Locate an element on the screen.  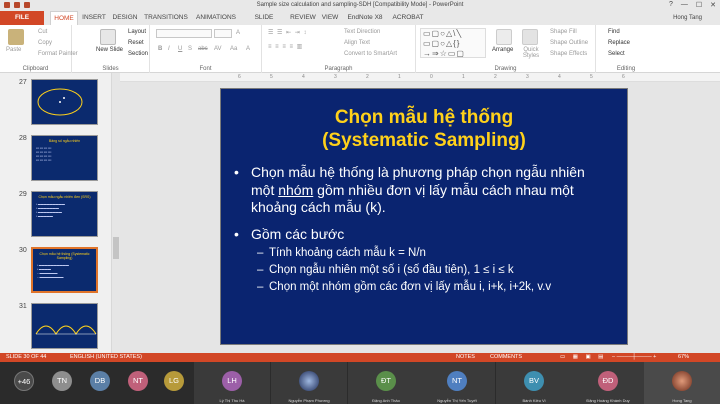
tab-slide-show: SLIDE SHOW is located at coordinates (264, 23).